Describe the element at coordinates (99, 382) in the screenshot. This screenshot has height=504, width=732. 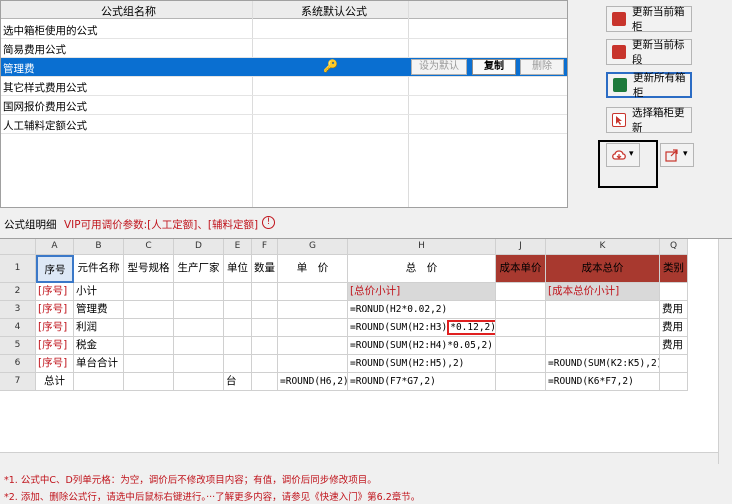
I see `cell-name` at that location.